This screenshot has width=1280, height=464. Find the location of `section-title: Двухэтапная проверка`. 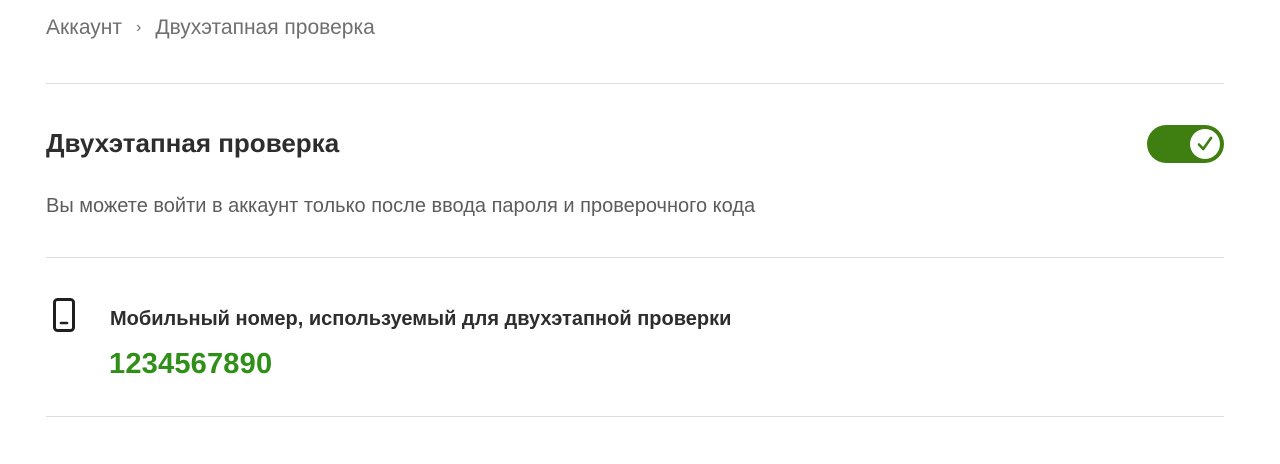

section-title: Двухэтапная проверка is located at coordinates (193, 143).